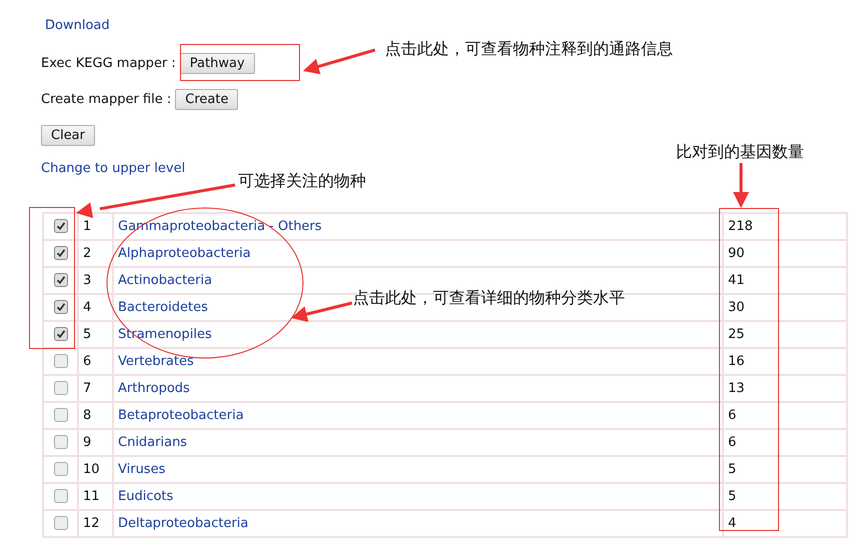 The width and height of the screenshot is (863, 541). What do you see at coordinates (154, 388) in the screenshot?
I see `taxon-link: Arthropods` at bounding box center [154, 388].